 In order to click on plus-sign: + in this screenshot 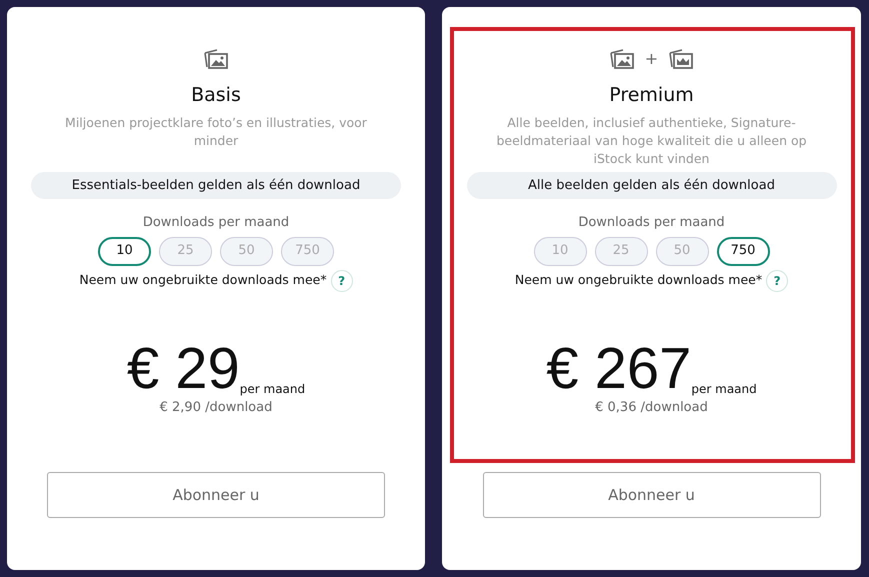, I will do `click(651, 59)`.